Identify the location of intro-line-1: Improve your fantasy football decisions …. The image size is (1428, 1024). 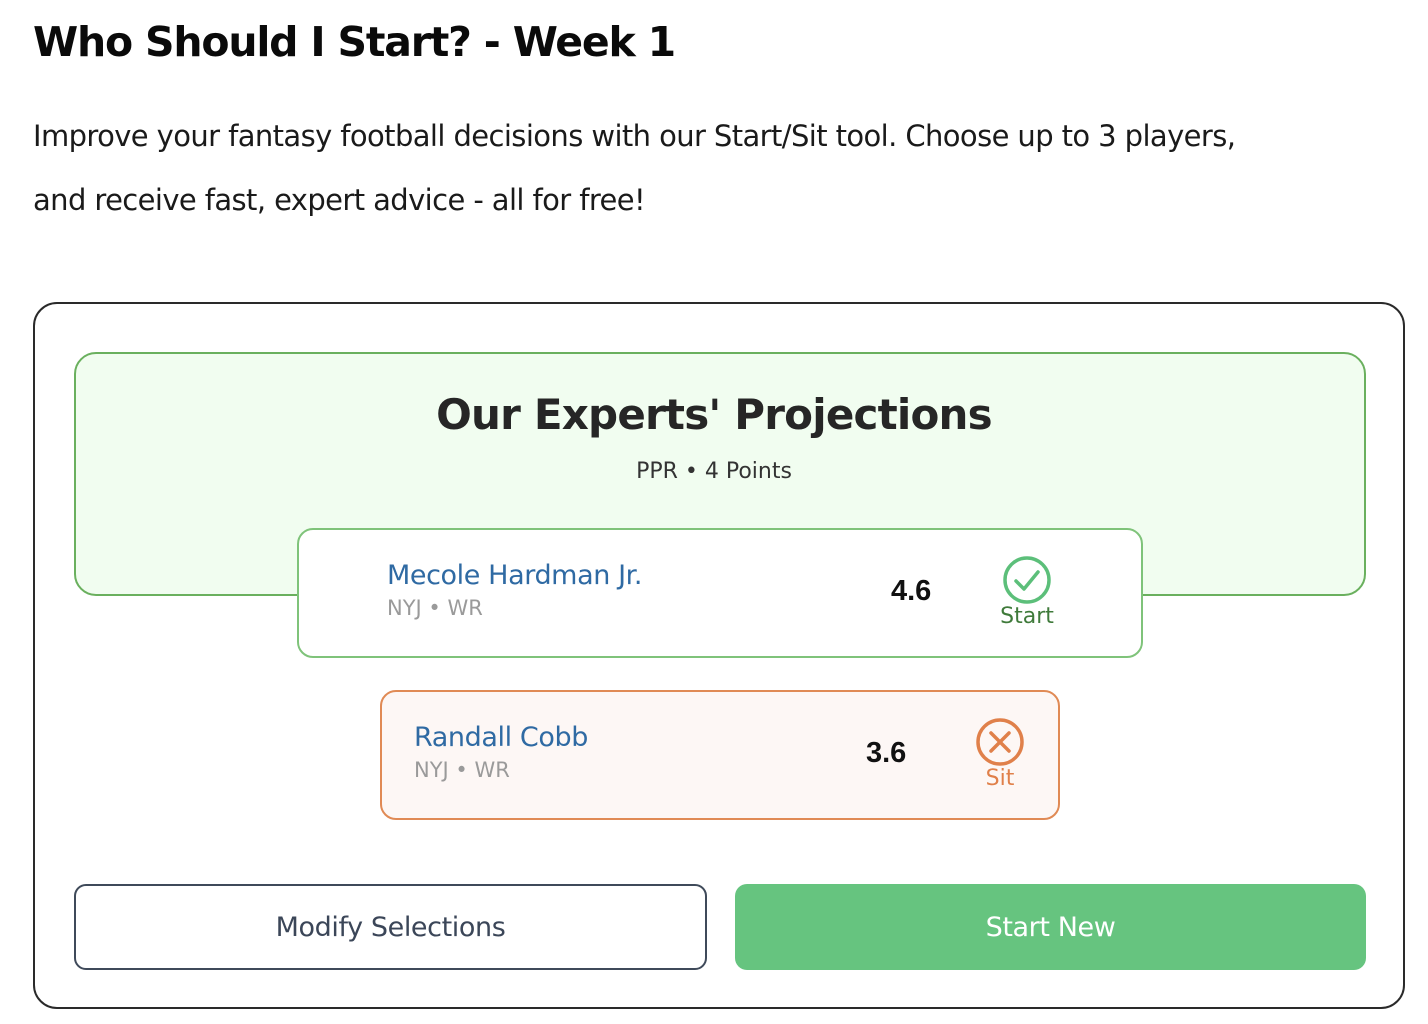
(634, 136).